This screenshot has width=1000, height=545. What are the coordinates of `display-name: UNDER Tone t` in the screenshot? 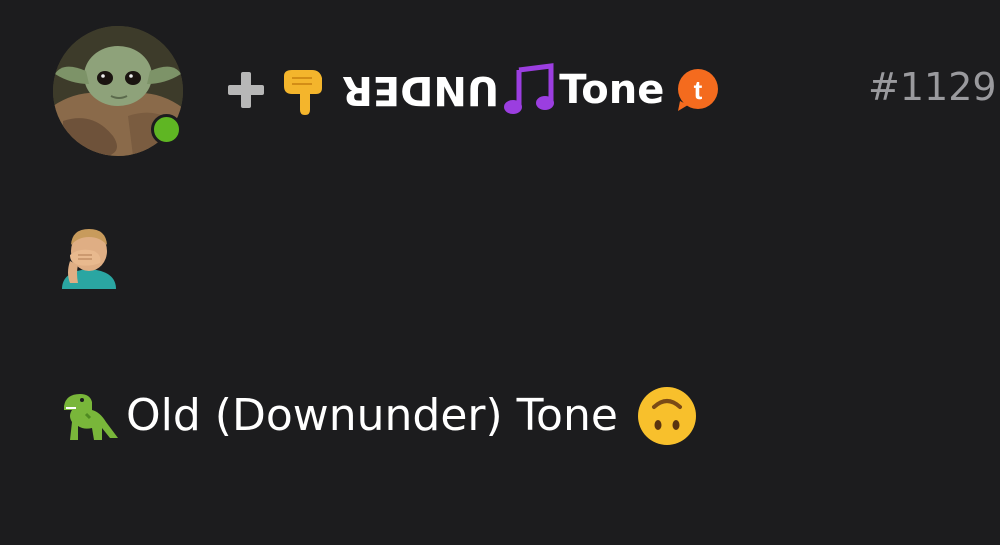 It's located at (471, 90).